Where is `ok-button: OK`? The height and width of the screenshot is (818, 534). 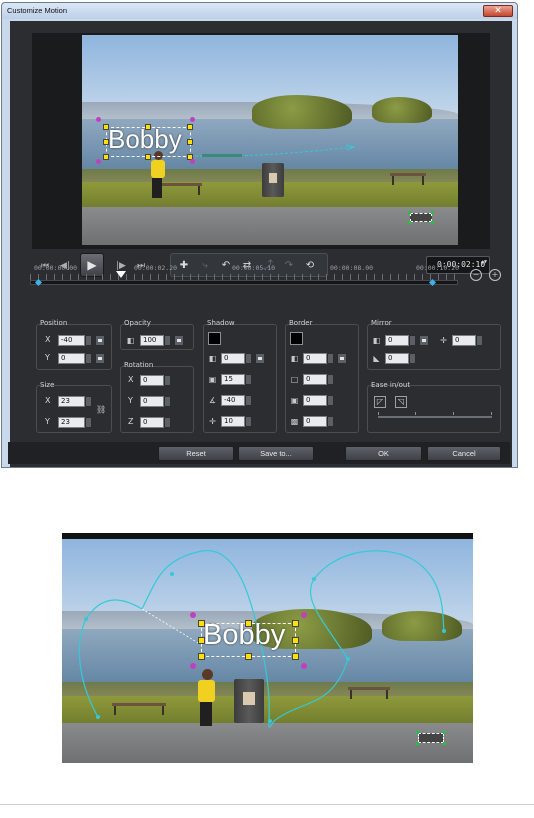 ok-button: OK is located at coordinates (383, 453).